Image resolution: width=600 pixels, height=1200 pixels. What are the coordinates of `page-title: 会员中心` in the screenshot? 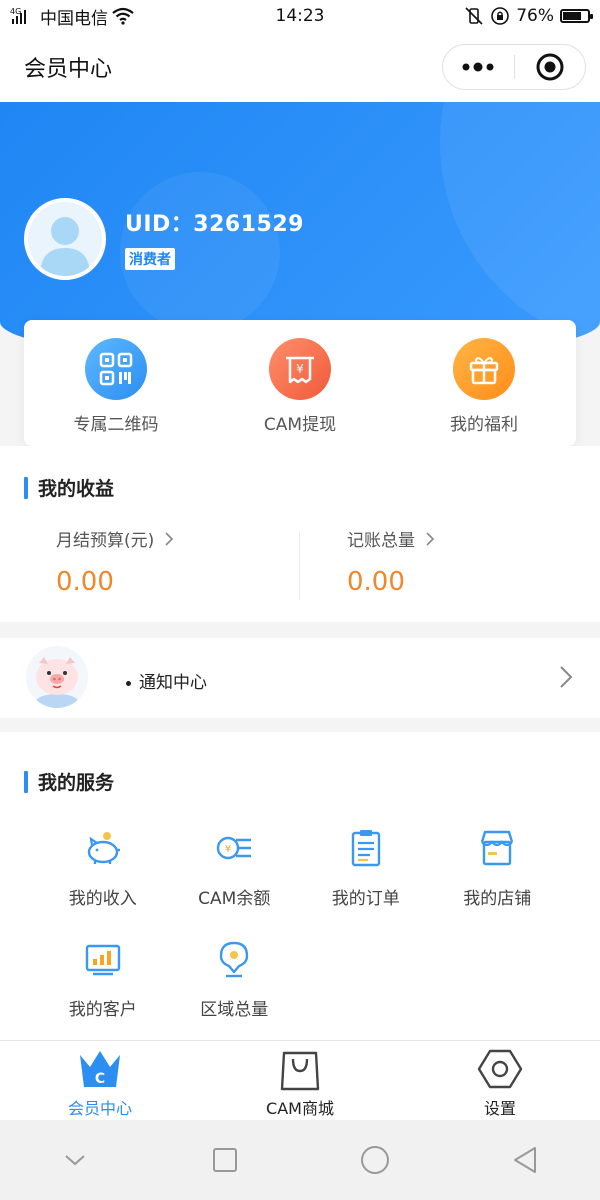 It's located at (68, 69).